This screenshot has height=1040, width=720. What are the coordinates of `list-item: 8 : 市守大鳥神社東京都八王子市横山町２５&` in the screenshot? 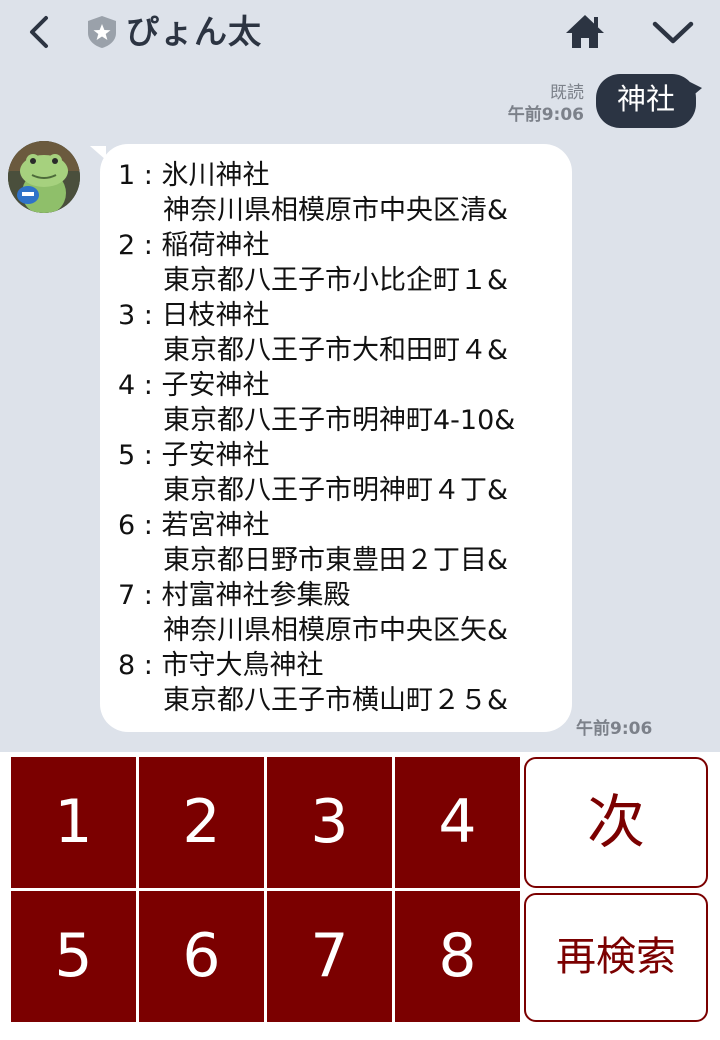 It's located at (343, 683).